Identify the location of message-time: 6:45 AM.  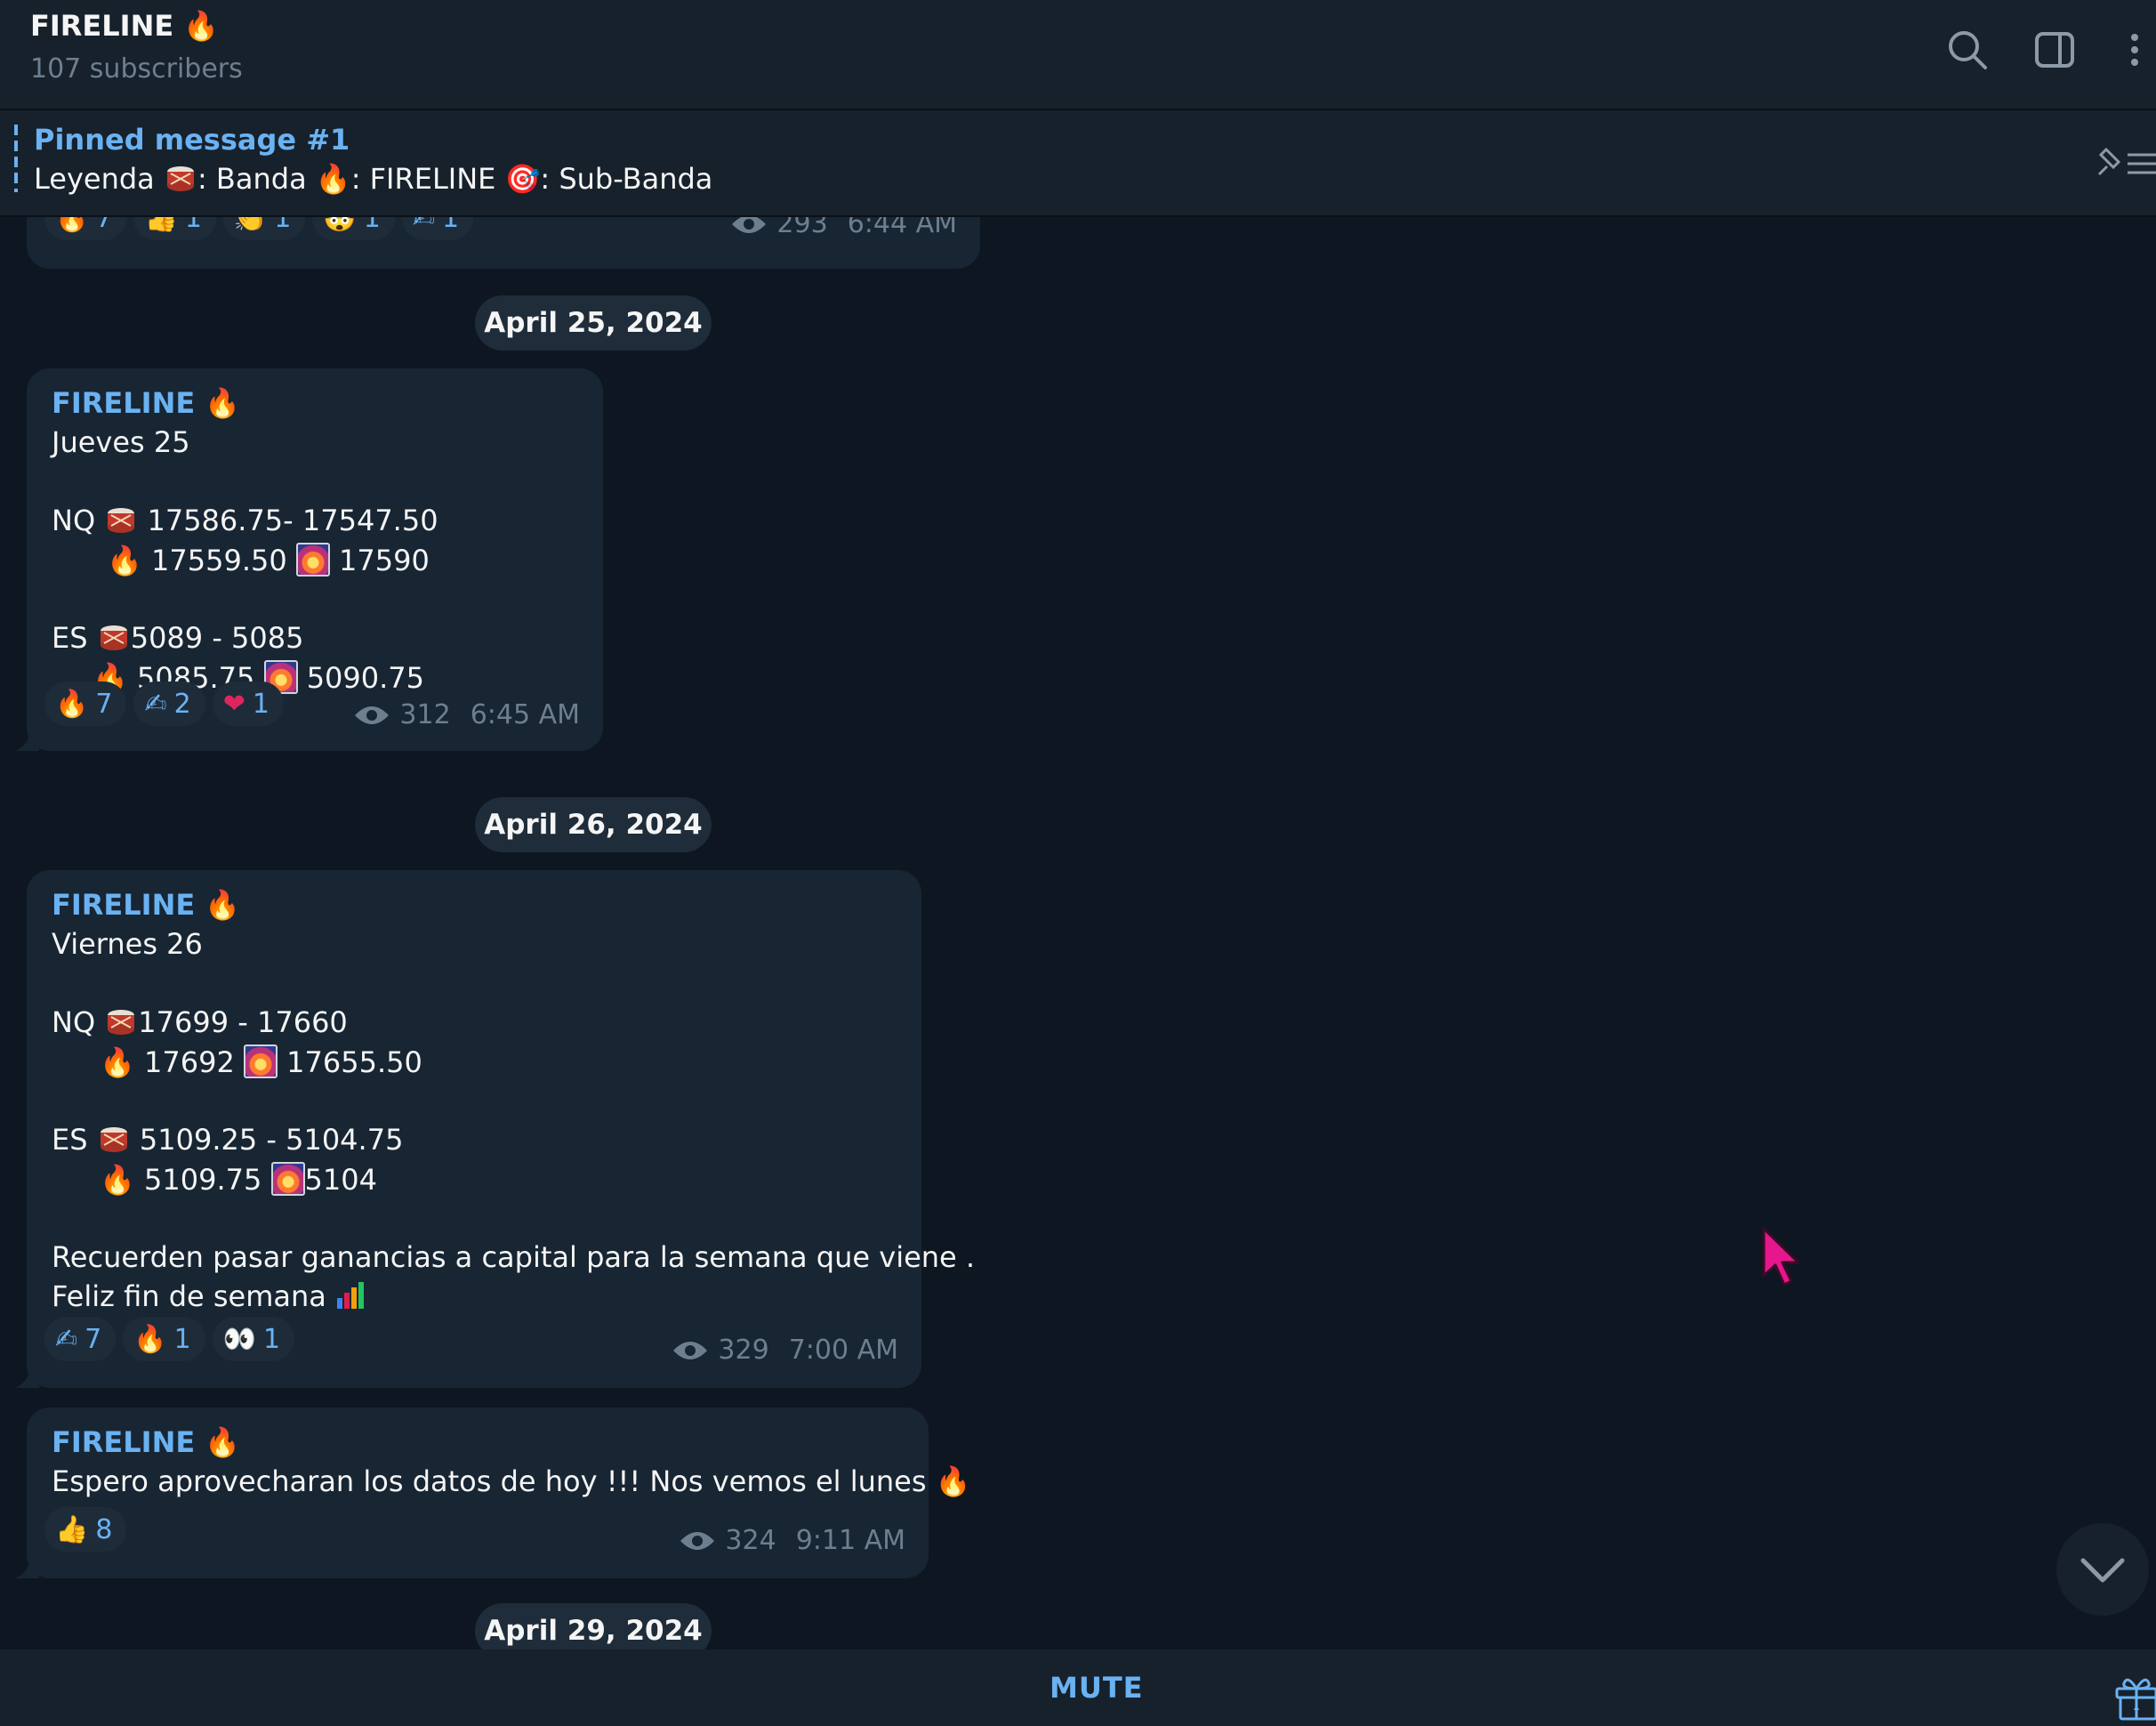
(525, 714).